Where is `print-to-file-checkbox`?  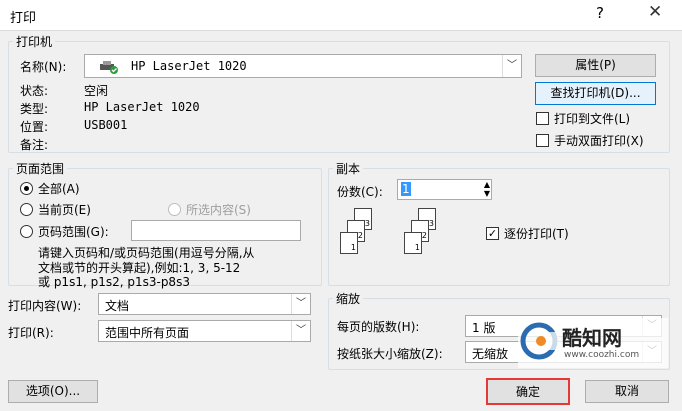
print-to-file-checkbox is located at coordinates (542, 118).